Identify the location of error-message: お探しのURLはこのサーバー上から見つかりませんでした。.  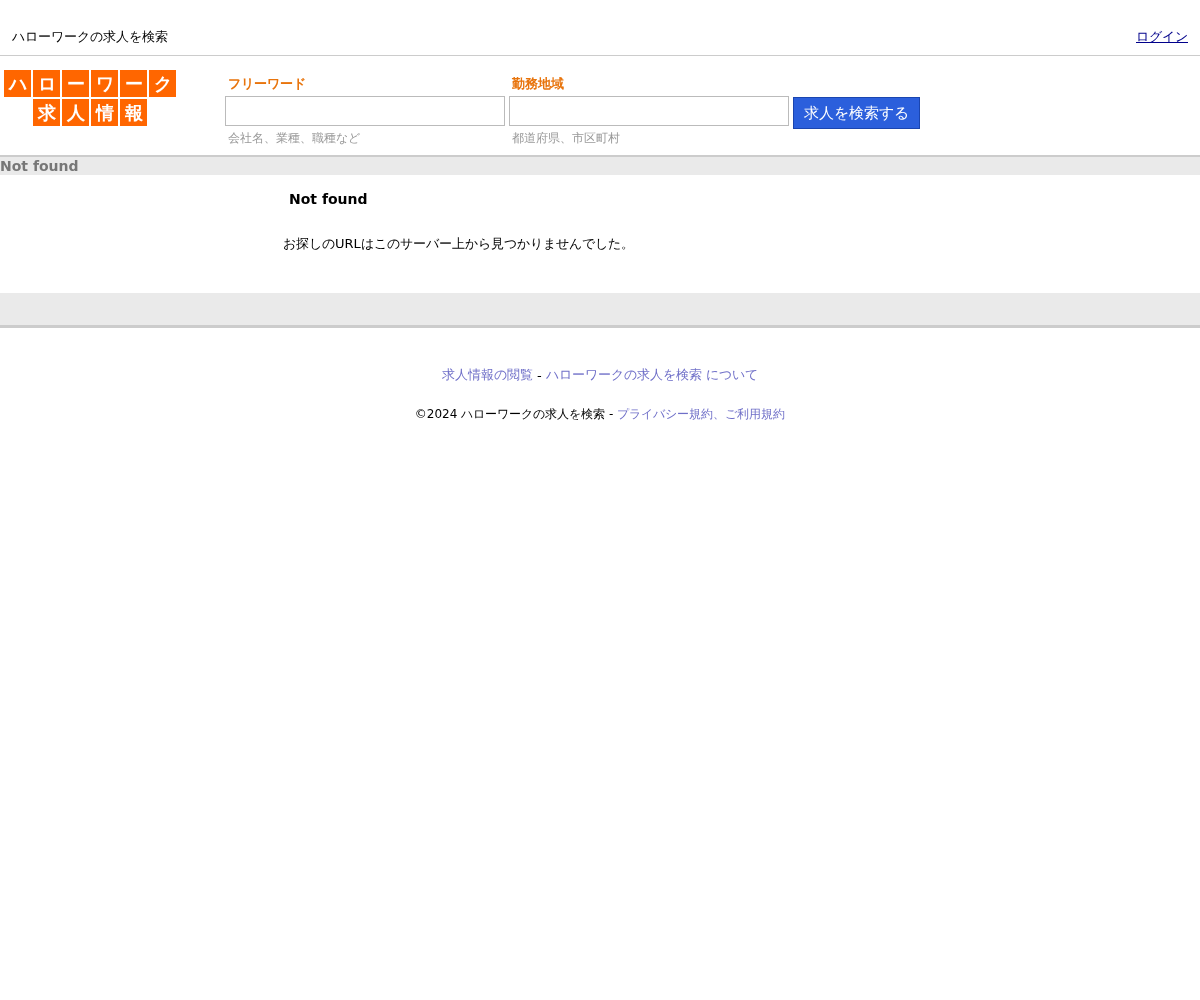
(459, 244).